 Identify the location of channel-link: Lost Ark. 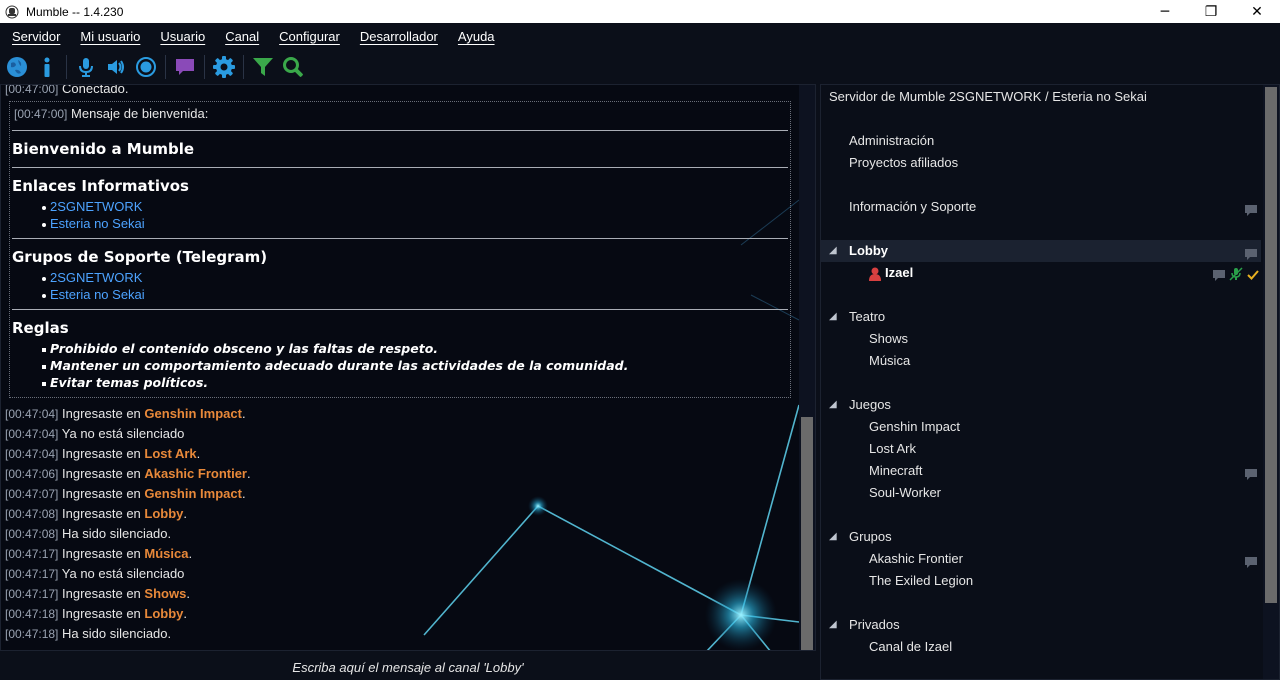
(170, 453).